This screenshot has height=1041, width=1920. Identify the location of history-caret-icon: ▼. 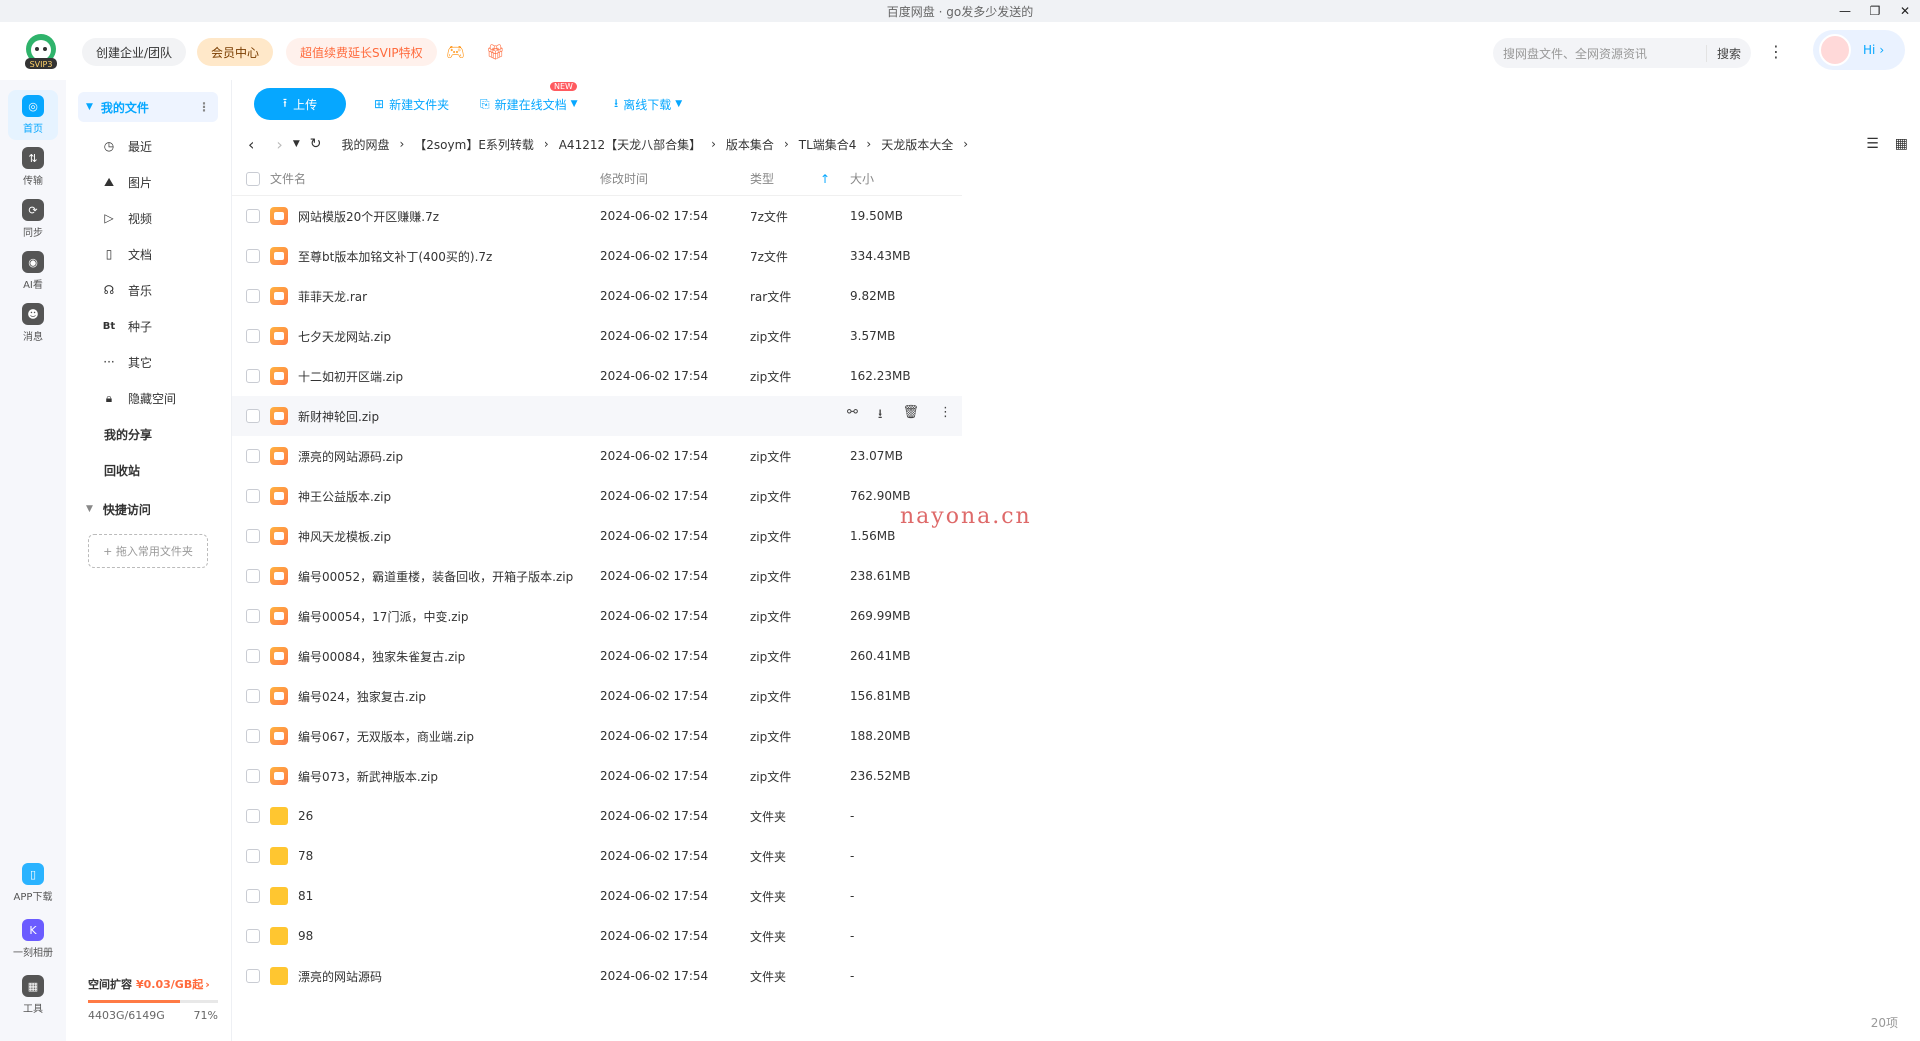
(296, 144).